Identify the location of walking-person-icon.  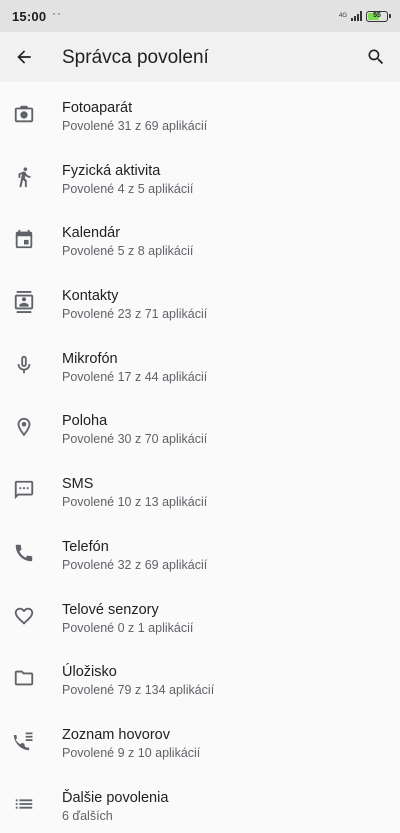
(24, 177).